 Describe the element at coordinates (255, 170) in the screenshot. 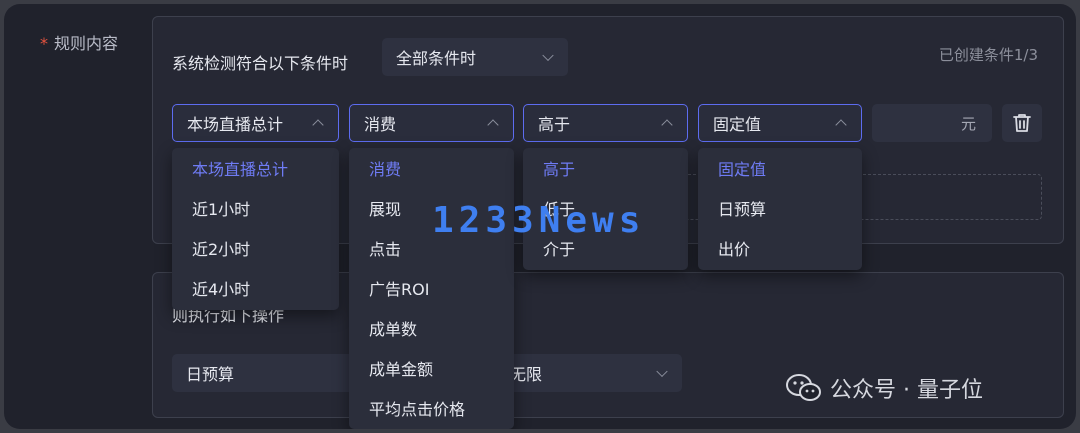

I see `dropdown-option: 本场直播总计` at that location.